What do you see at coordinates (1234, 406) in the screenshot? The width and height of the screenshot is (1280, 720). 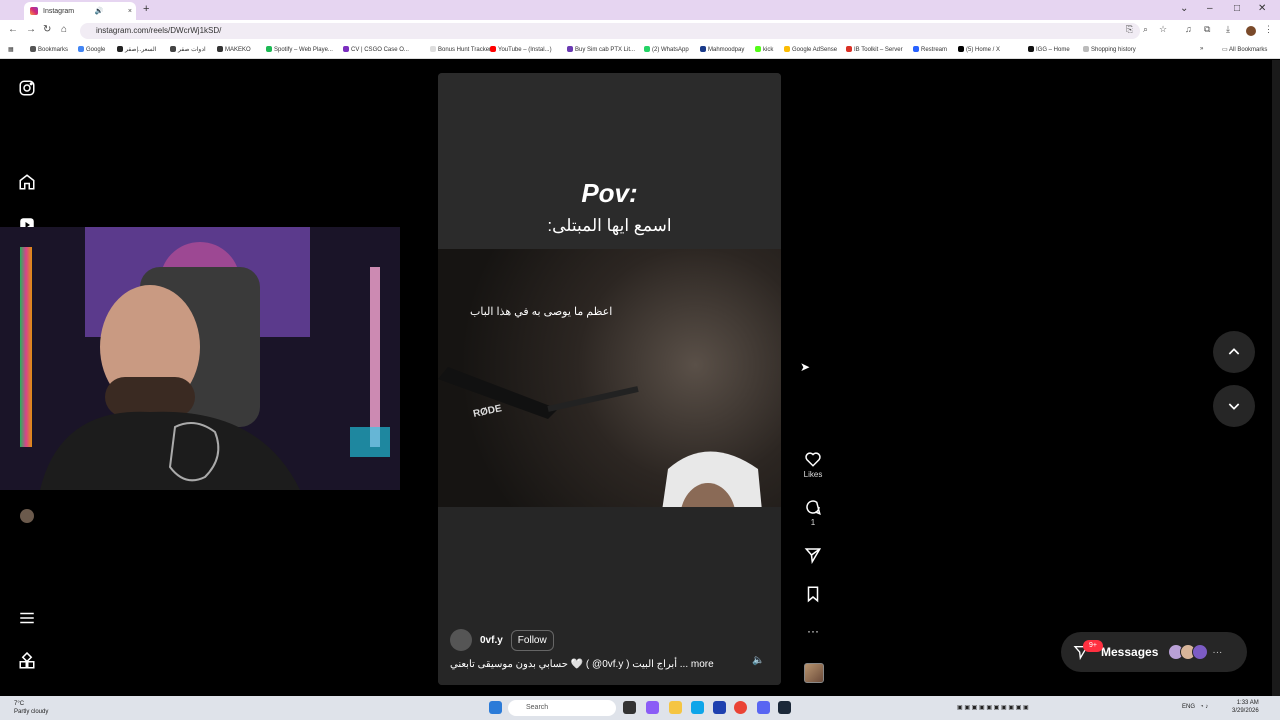 I see `next-reel-button` at bounding box center [1234, 406].